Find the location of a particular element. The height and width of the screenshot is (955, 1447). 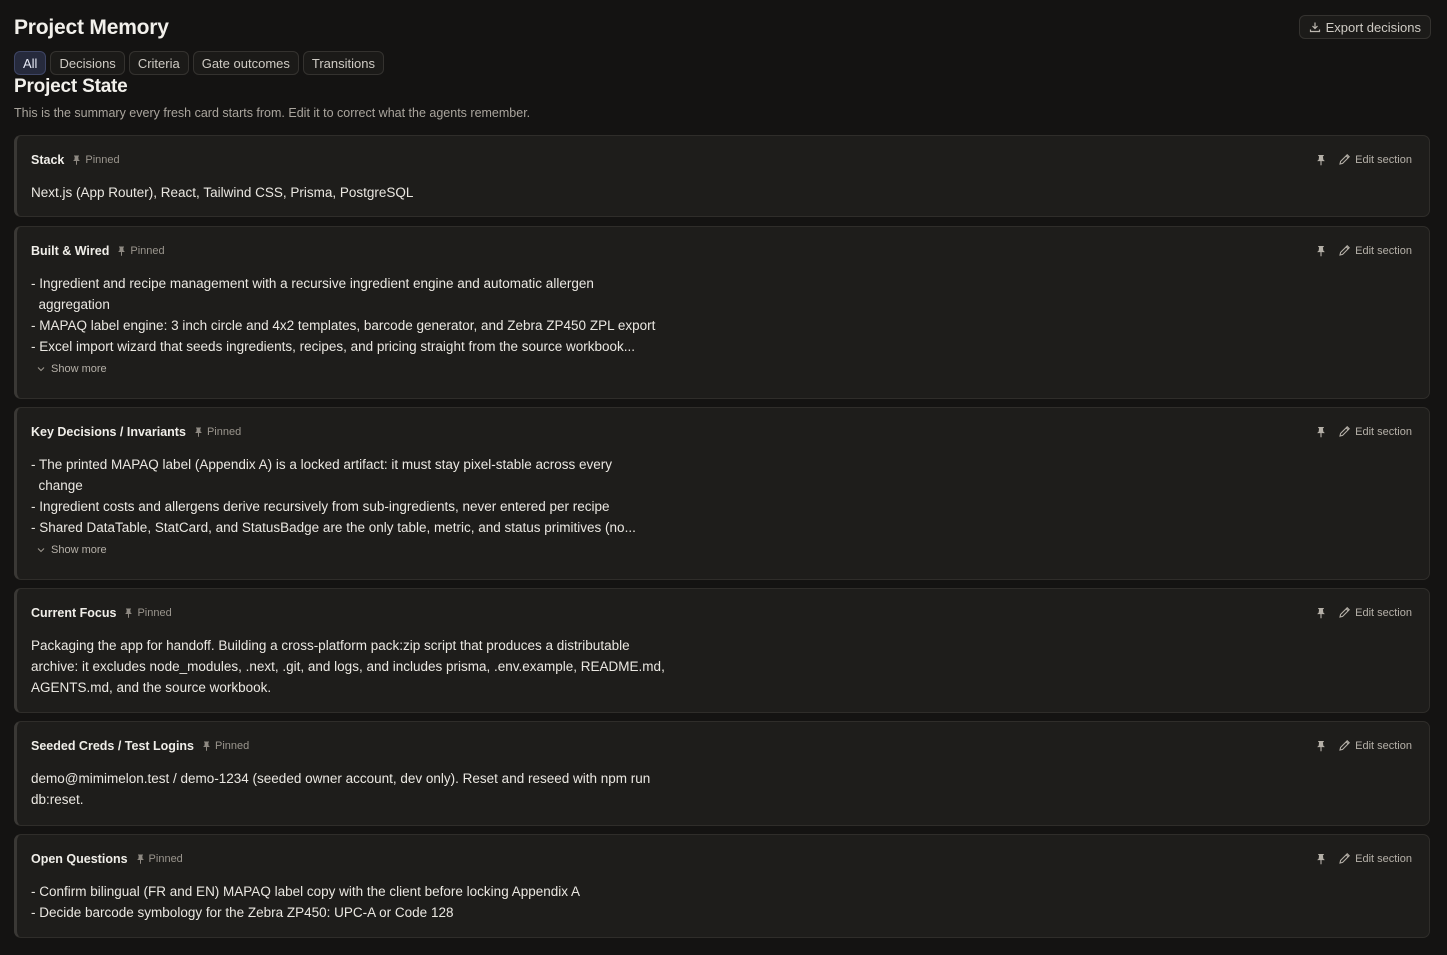

tab-transitions: Transitions is located at coordinates (343, 63).